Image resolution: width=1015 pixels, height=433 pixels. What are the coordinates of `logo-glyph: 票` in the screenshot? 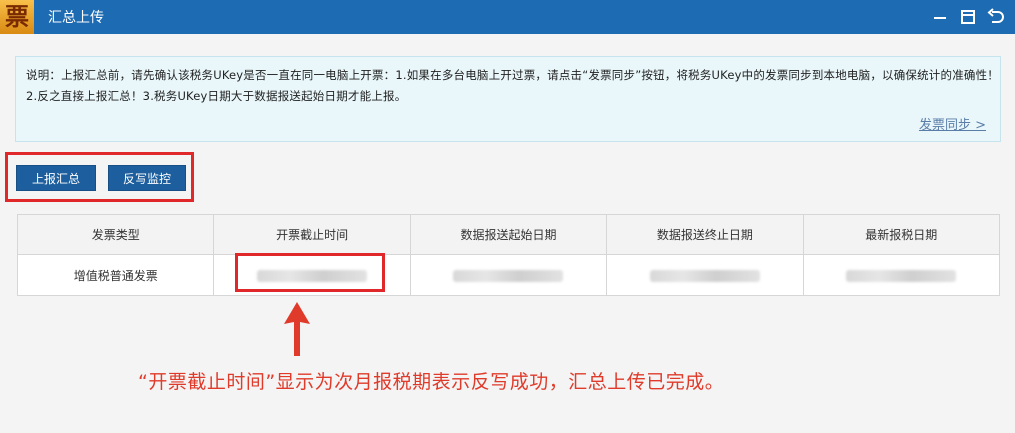 It's located at (17, 16).